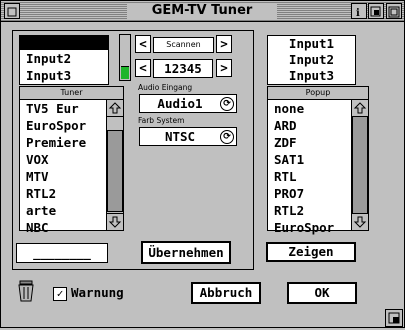 The image size is (405, 330). Describe the element at coordinates (318, 93) in the screenshot. I see `popup-list-header: Popup` at that location.